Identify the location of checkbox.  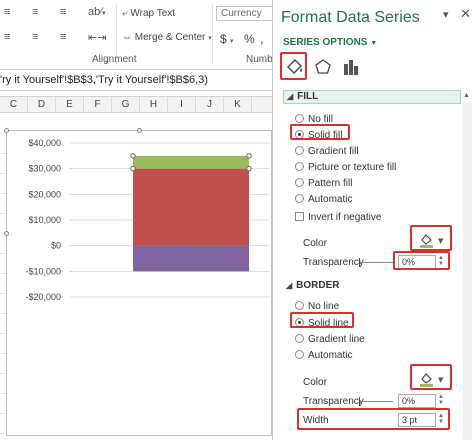
(299, 216).